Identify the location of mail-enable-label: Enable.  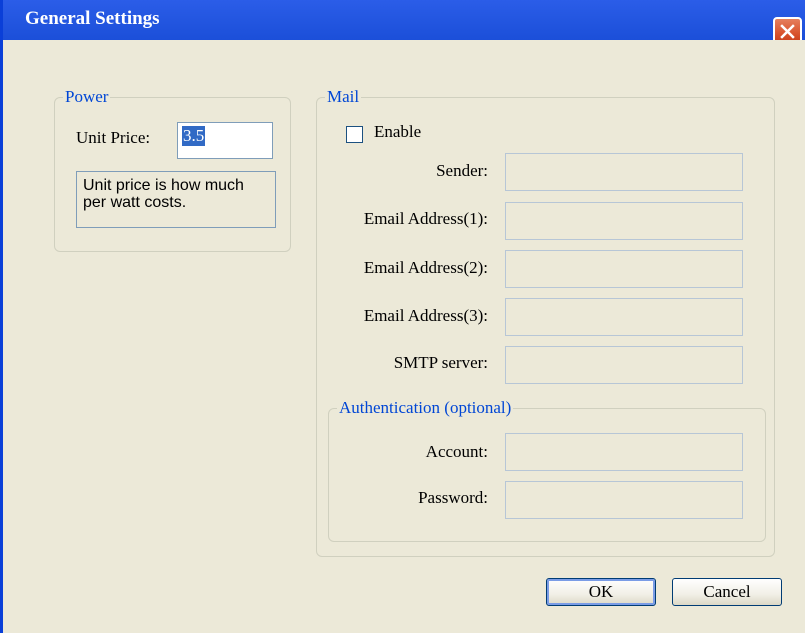
(397, 132).